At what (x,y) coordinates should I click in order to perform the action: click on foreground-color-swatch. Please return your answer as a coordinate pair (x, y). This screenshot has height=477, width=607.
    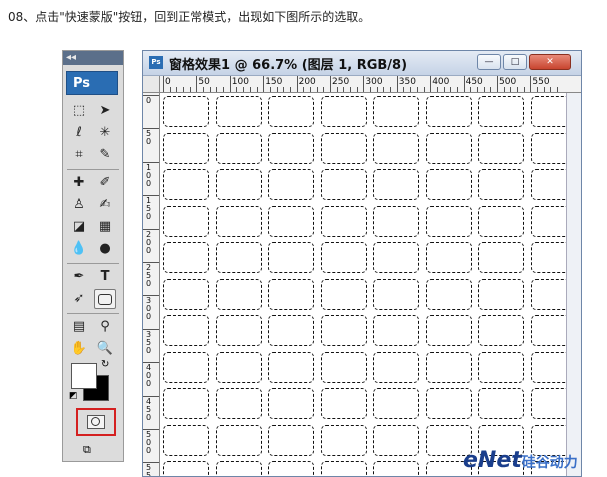
    Looking at the image, I should click on (84, 376).